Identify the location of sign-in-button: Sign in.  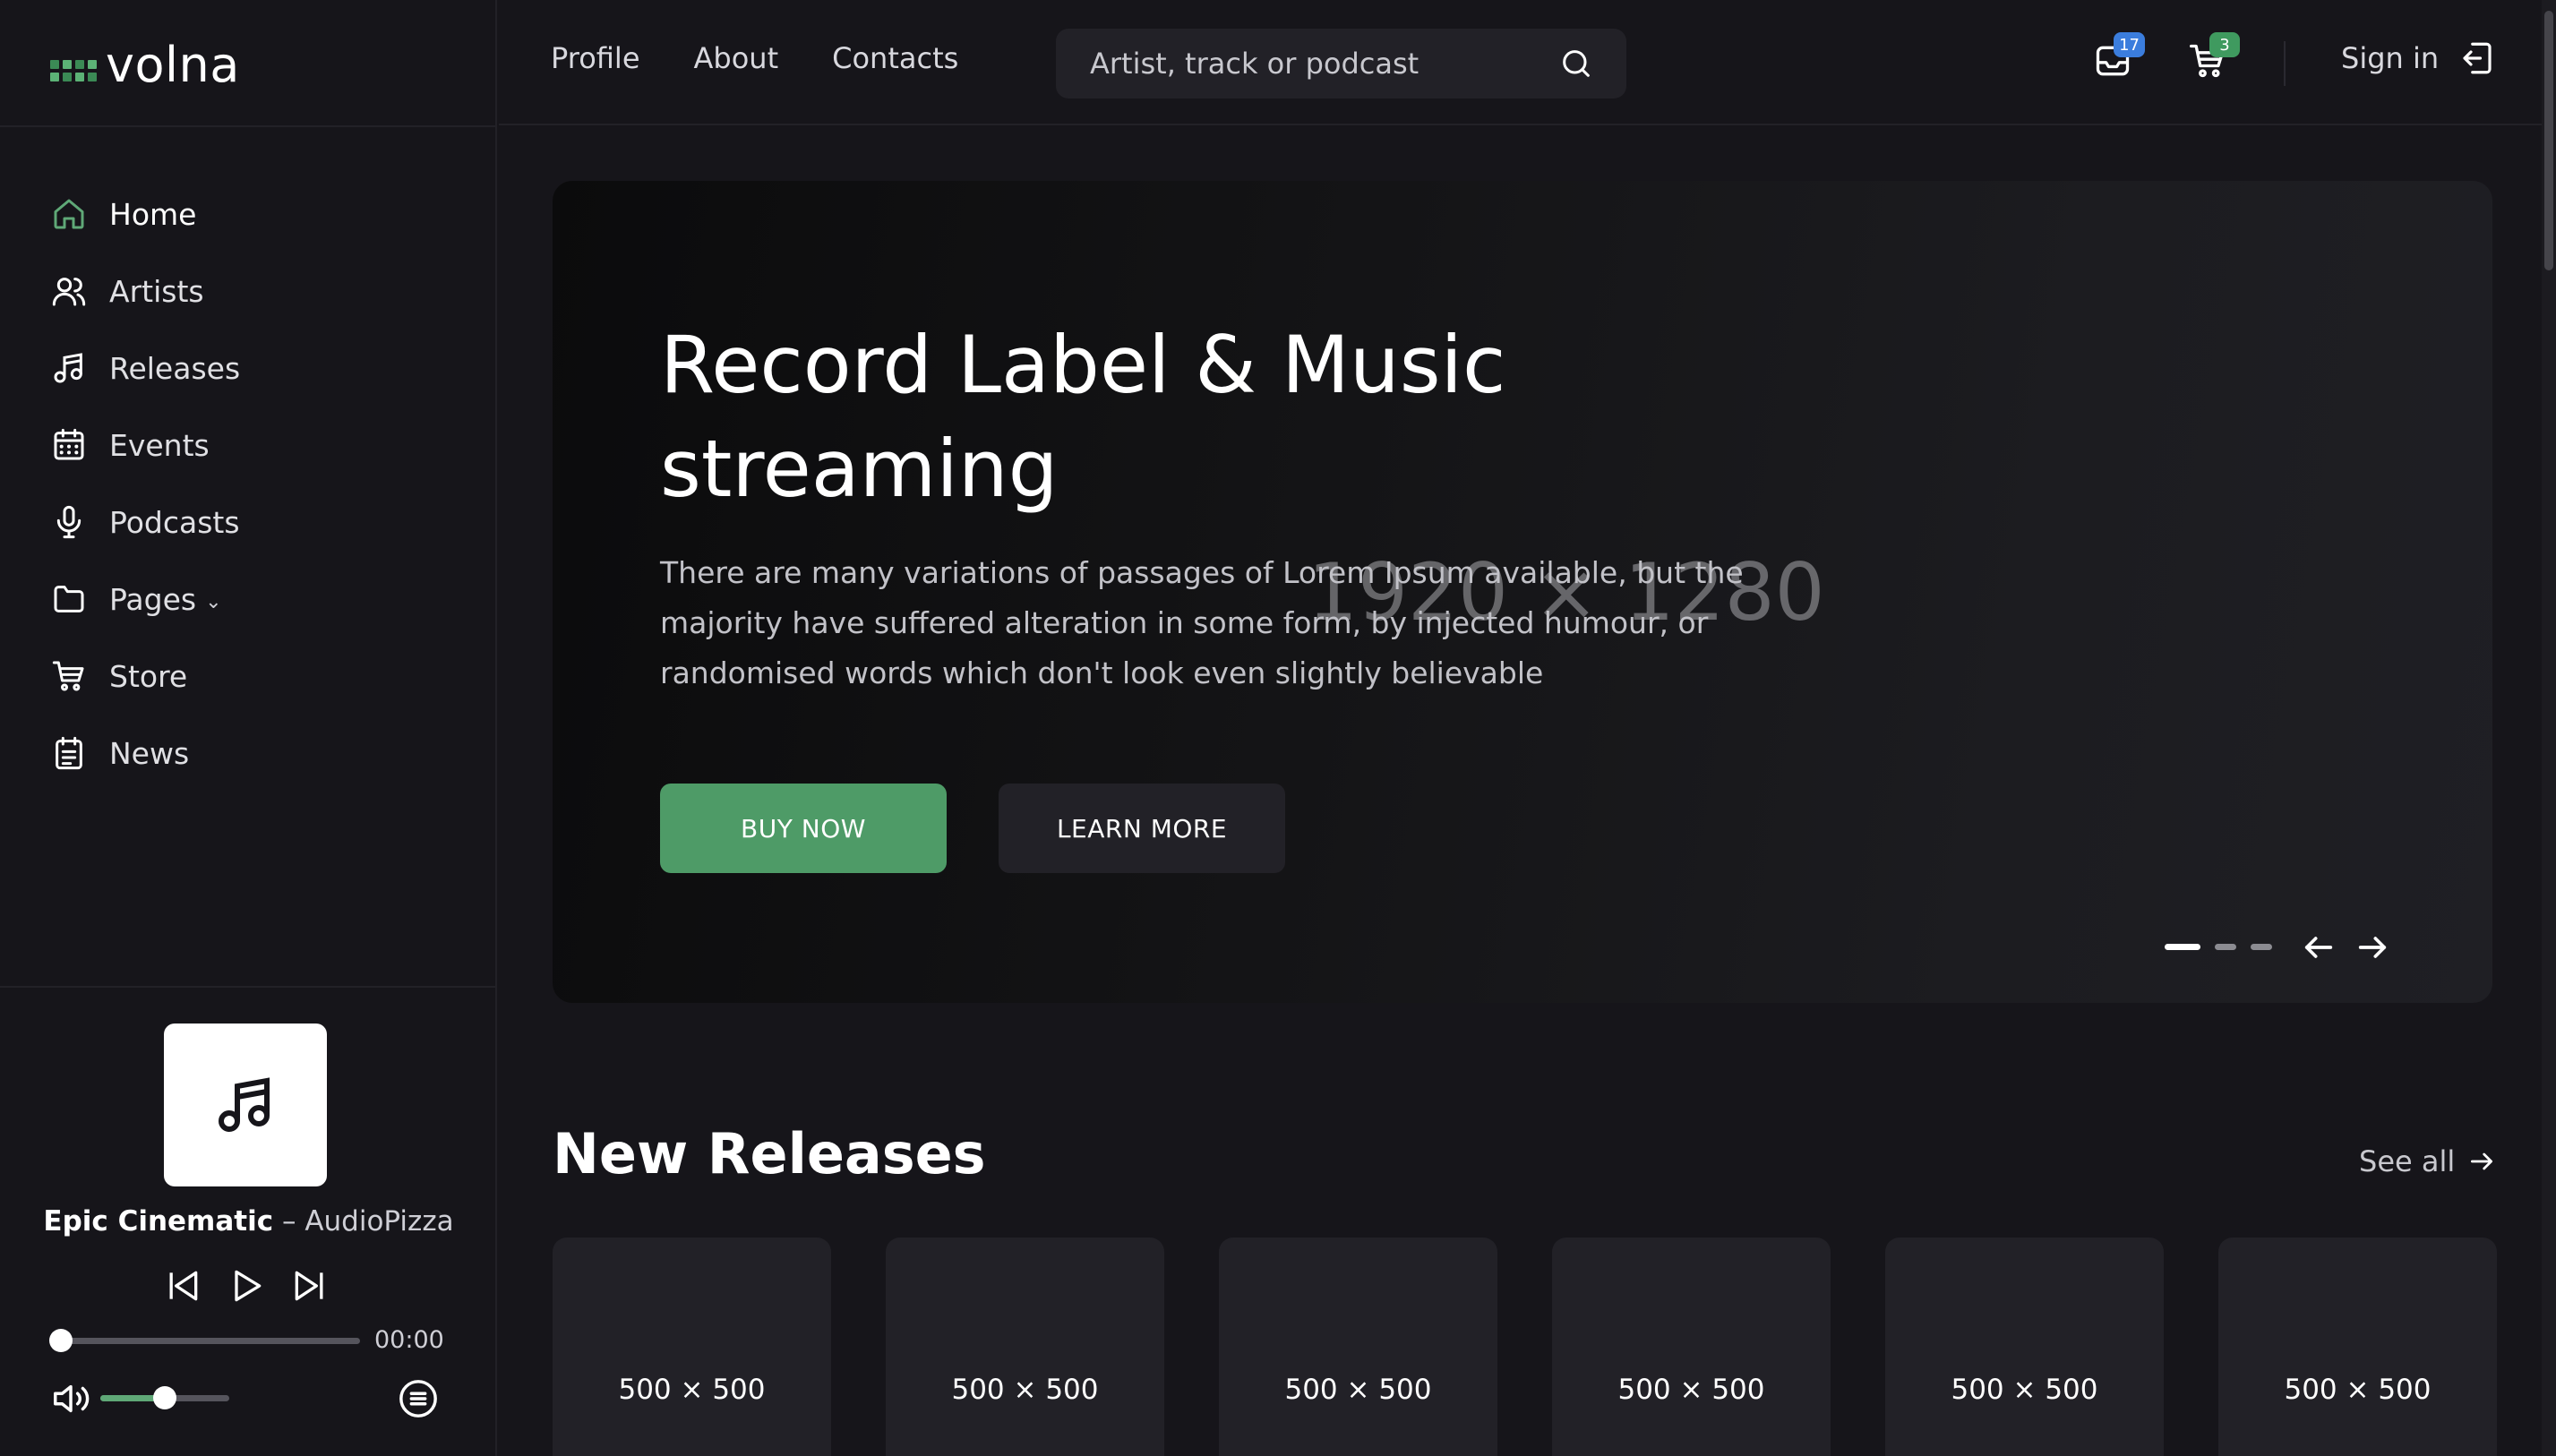
(2418, 58).